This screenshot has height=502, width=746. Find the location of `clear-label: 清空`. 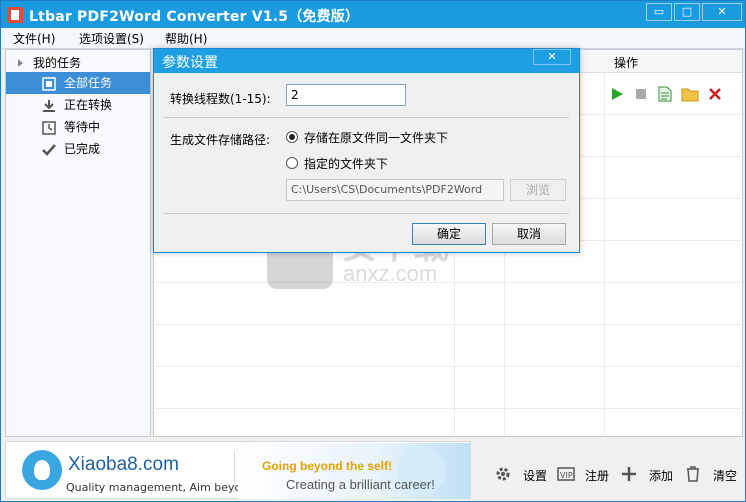

clear-label: 清空 is located at coordinates (725, 476).